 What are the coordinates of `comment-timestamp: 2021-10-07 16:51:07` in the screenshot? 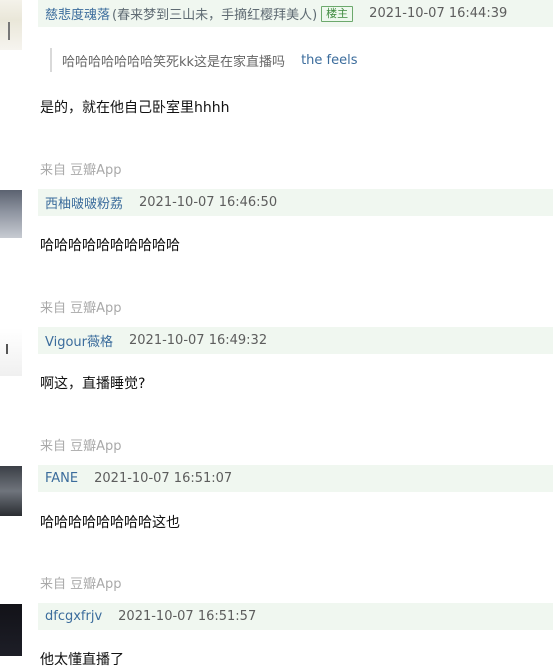 It's located at (163, 478).